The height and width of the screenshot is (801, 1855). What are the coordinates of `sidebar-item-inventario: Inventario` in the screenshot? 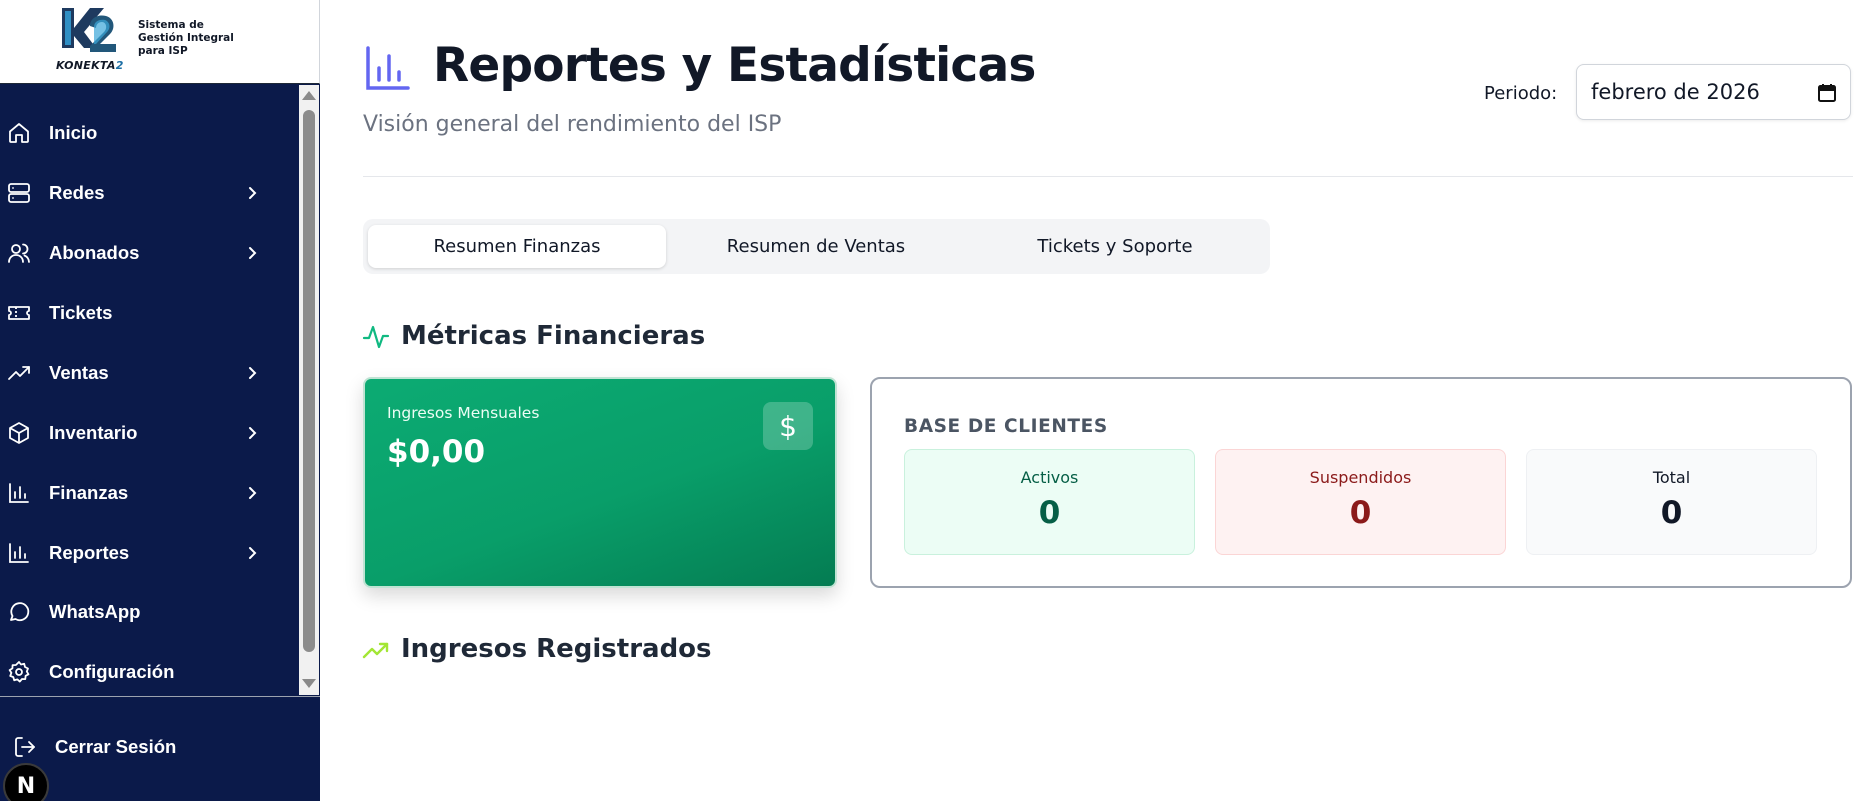 It's located at (151, 433).